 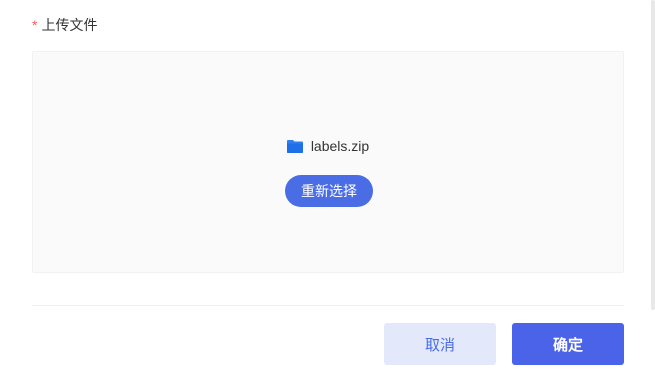 What do you see at coordinates (328, 305) in the screenshot?
I see `footer-divider` at bounding box center [328, 305].